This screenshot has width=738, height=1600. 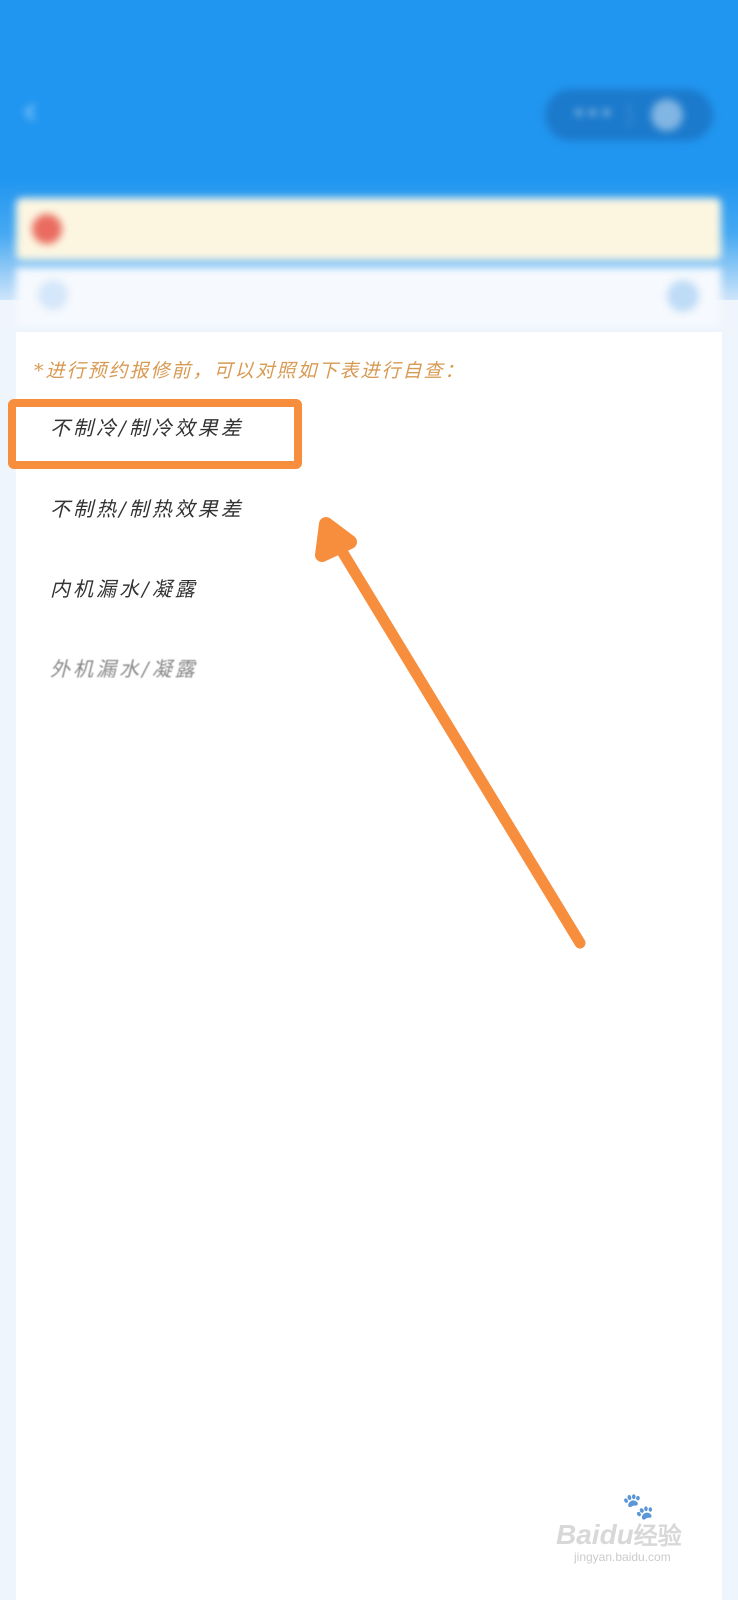 What do you see at coordinates (368, 229) in the screenshot?
I see `notice-banner` at bounding box center [368, 229].